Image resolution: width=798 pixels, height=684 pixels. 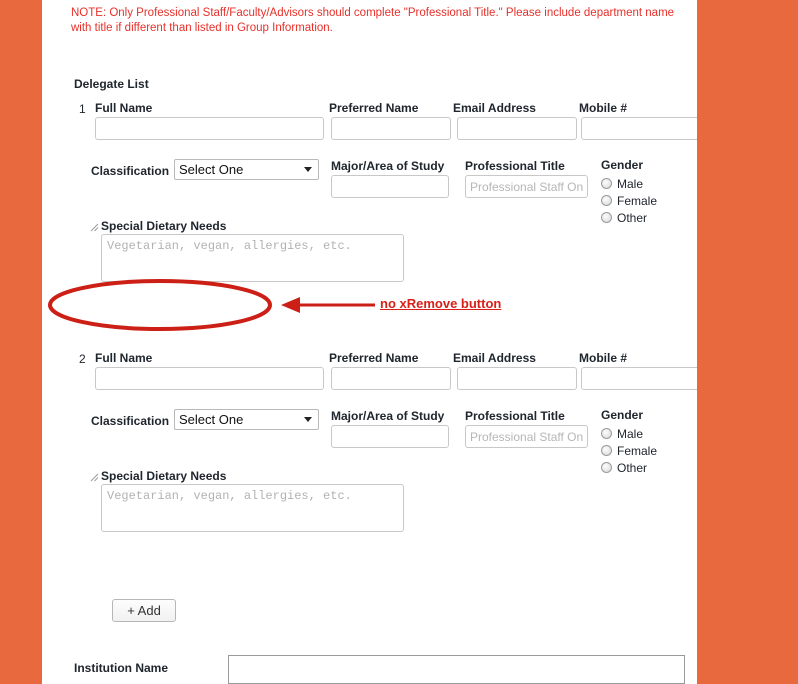 What do you see at coordinates (121, 668) in the screenshot?
I see `label-institution-name: Institution Name` at bounding box center [121, 668].